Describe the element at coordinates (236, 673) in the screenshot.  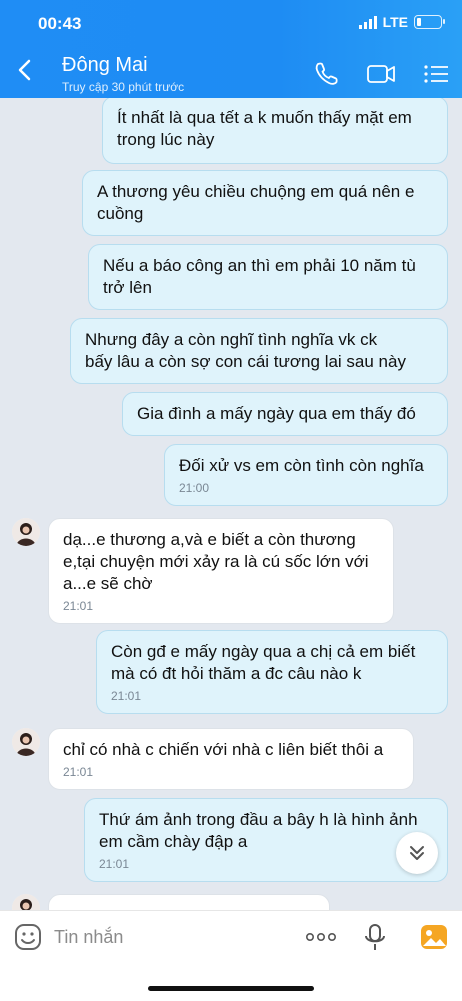
I see `message-line: mà có đt hỏi thăm a đc câu nào k` at that location.